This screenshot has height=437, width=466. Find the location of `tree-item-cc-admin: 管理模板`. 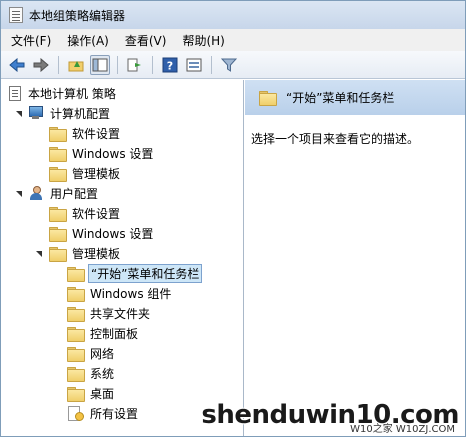

tree-item-cc-admin: 管理模板 is located at coordinates (78, 173).